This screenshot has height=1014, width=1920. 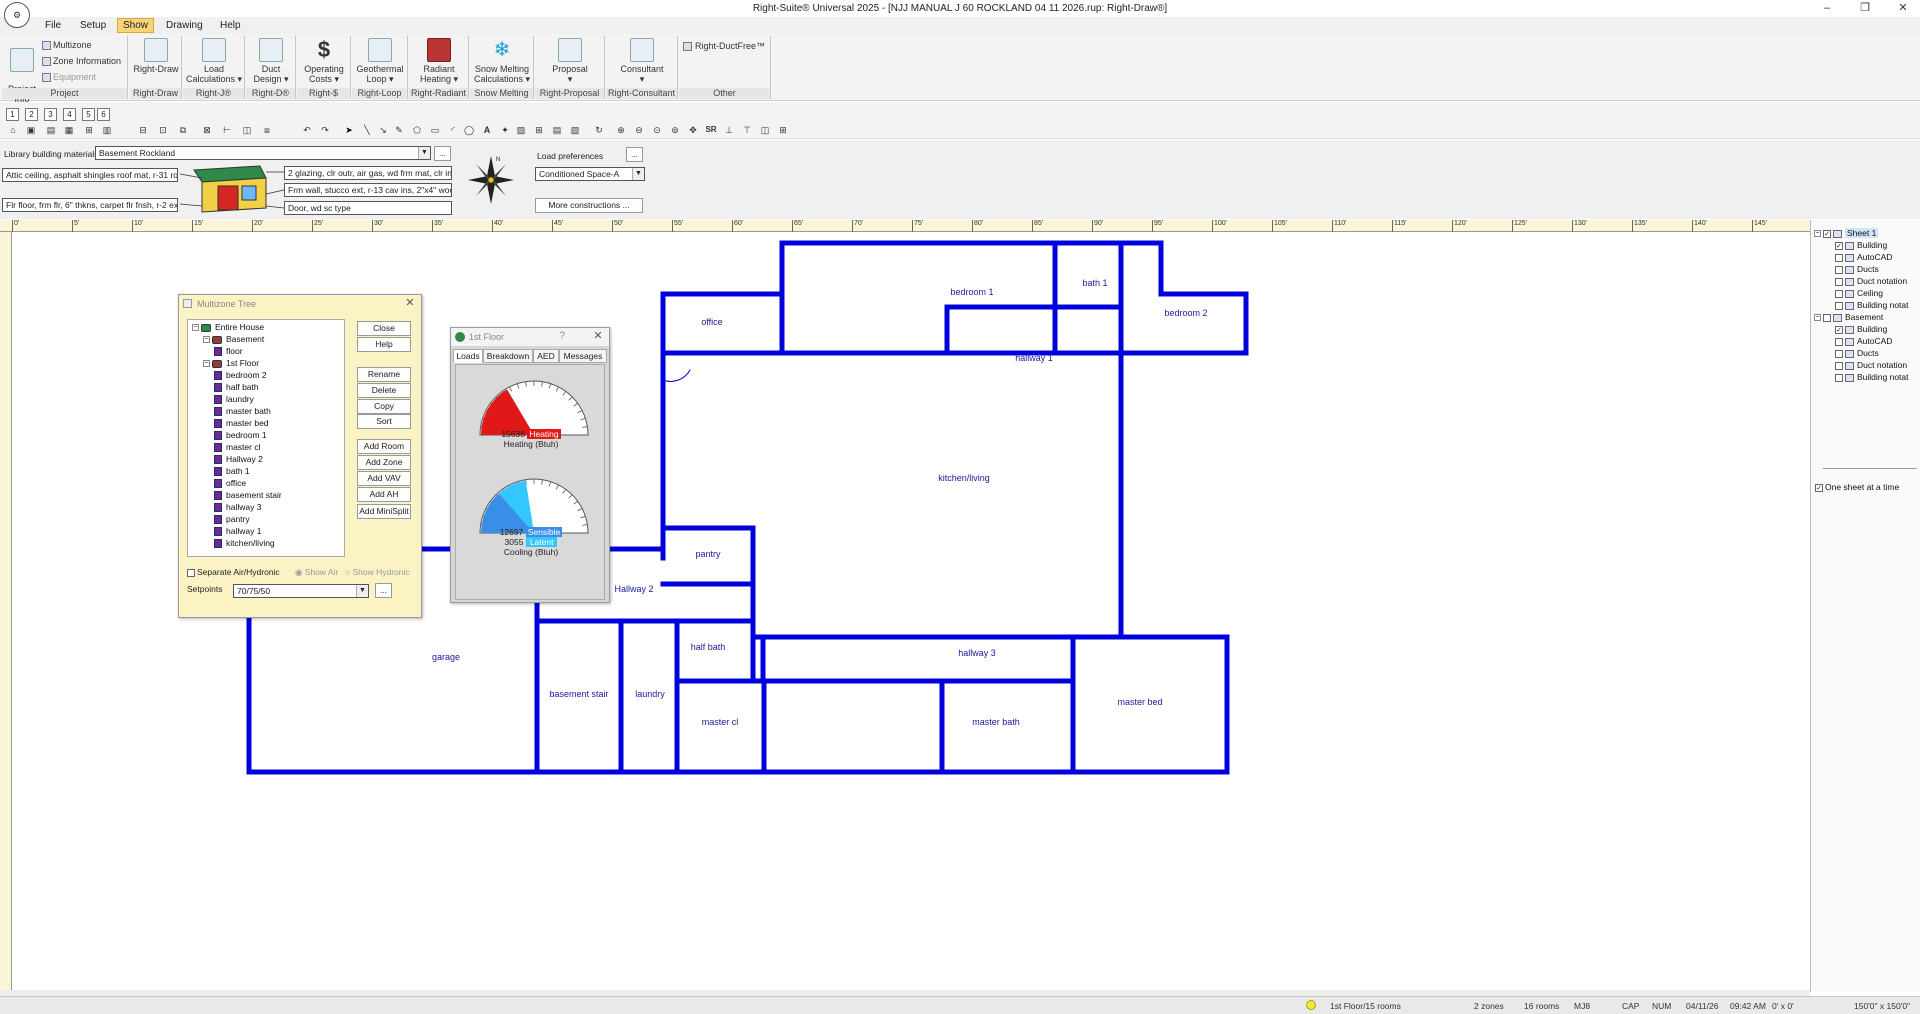 What do you see at coordinates (1857, 269) in the screenshot?
I see `layer-tree-item: Ducts` at bounding box center [1857, 269].